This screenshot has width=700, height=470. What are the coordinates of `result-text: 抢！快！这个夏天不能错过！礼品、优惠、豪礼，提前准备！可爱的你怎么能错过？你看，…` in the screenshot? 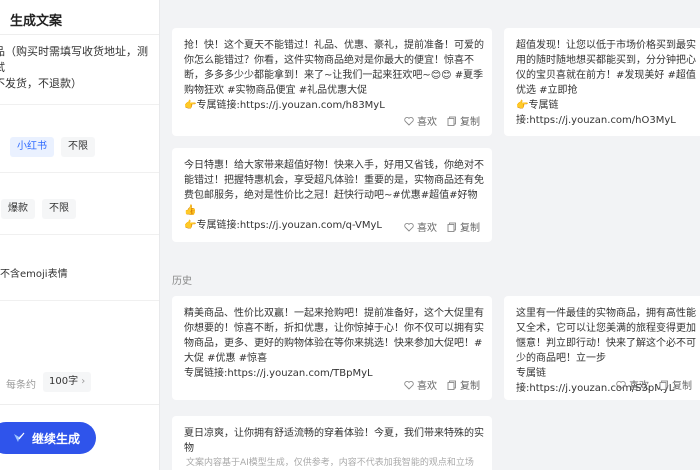 It's located at (334, 75).